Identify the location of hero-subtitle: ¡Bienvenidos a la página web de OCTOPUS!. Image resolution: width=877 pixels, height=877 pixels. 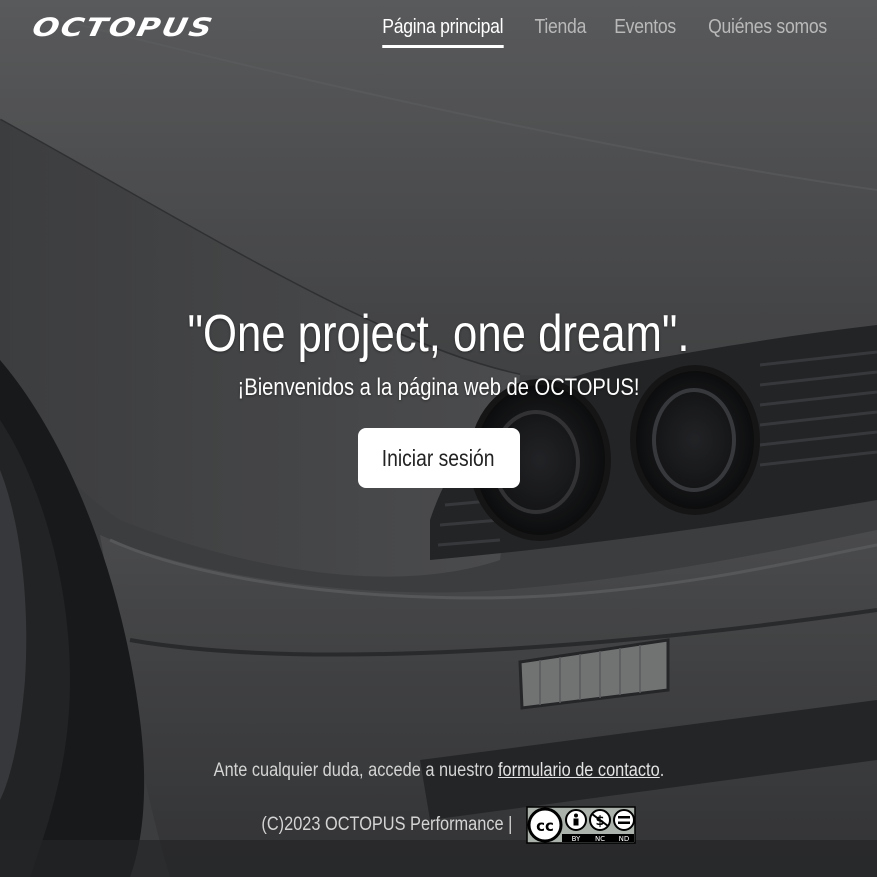
(438, 387).